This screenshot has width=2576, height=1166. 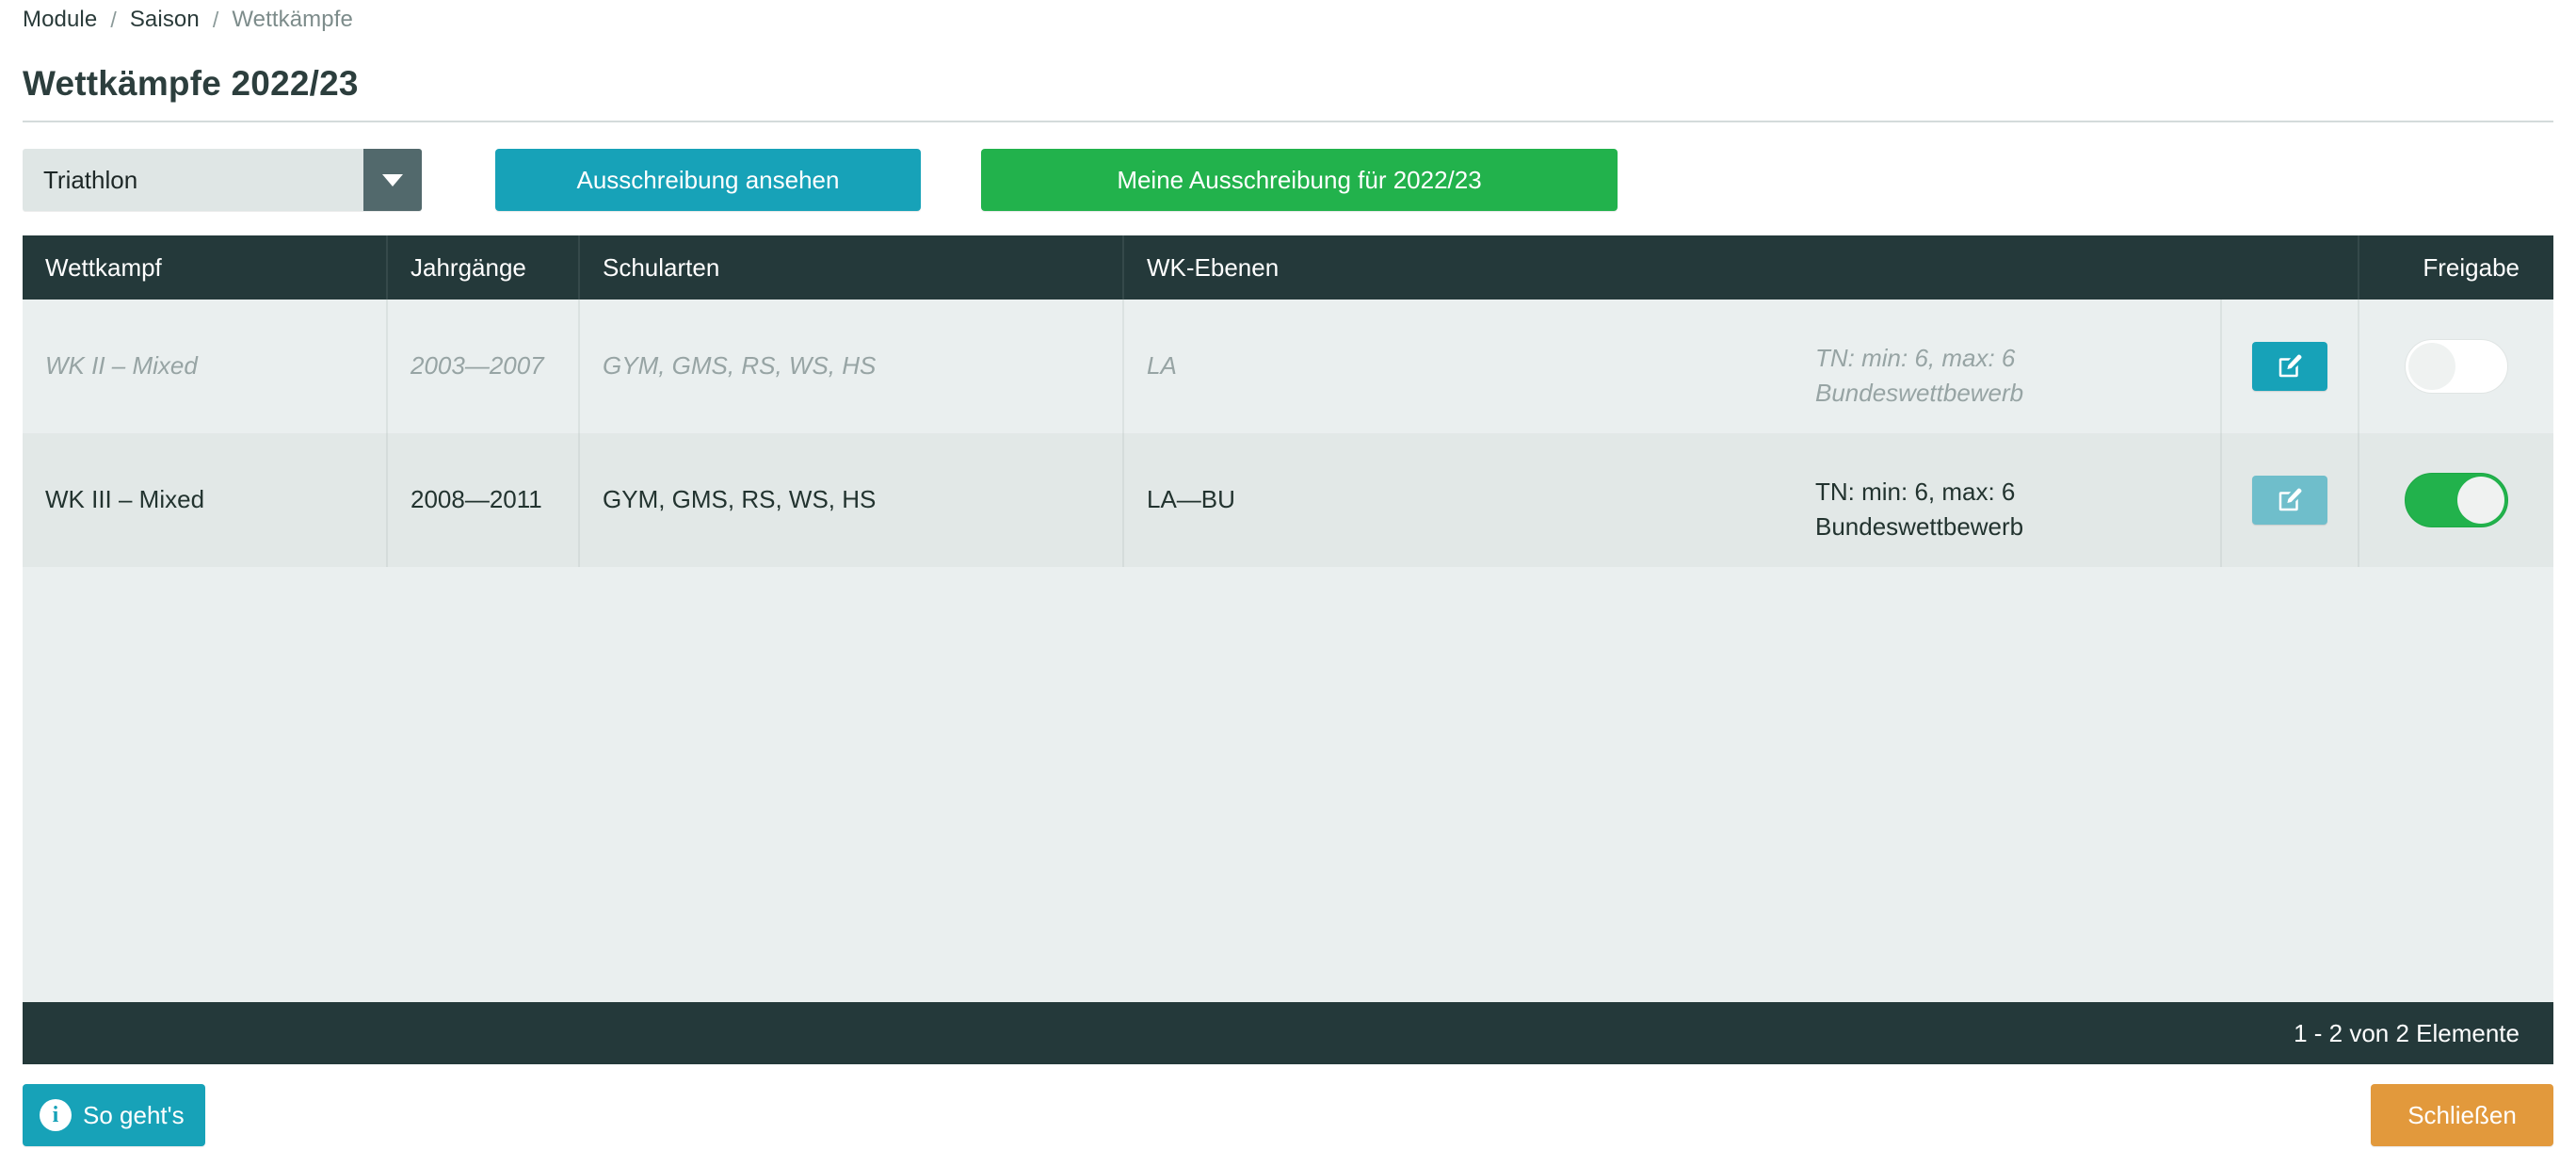 What do you see at coordinates (205, 366) in the screenshot?
I see `cell-wettkampf: WK II – Mixed` at bounding box center [205, 366].